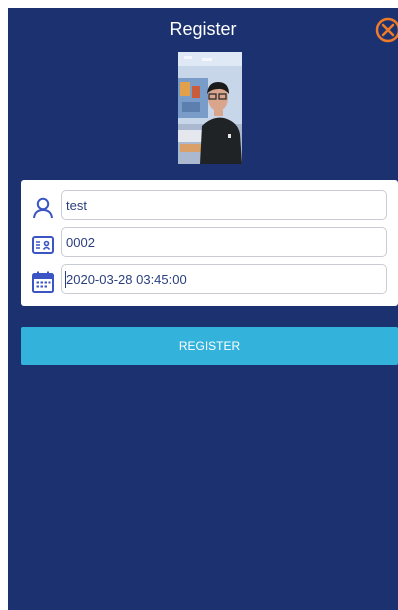 This screenshot has height=610, width=398. What do you see at coordinates (126, 279) in the screenshot?
I see `date-field-value: 2020-03-28 03:45:00` at bounding box center [126, 279].